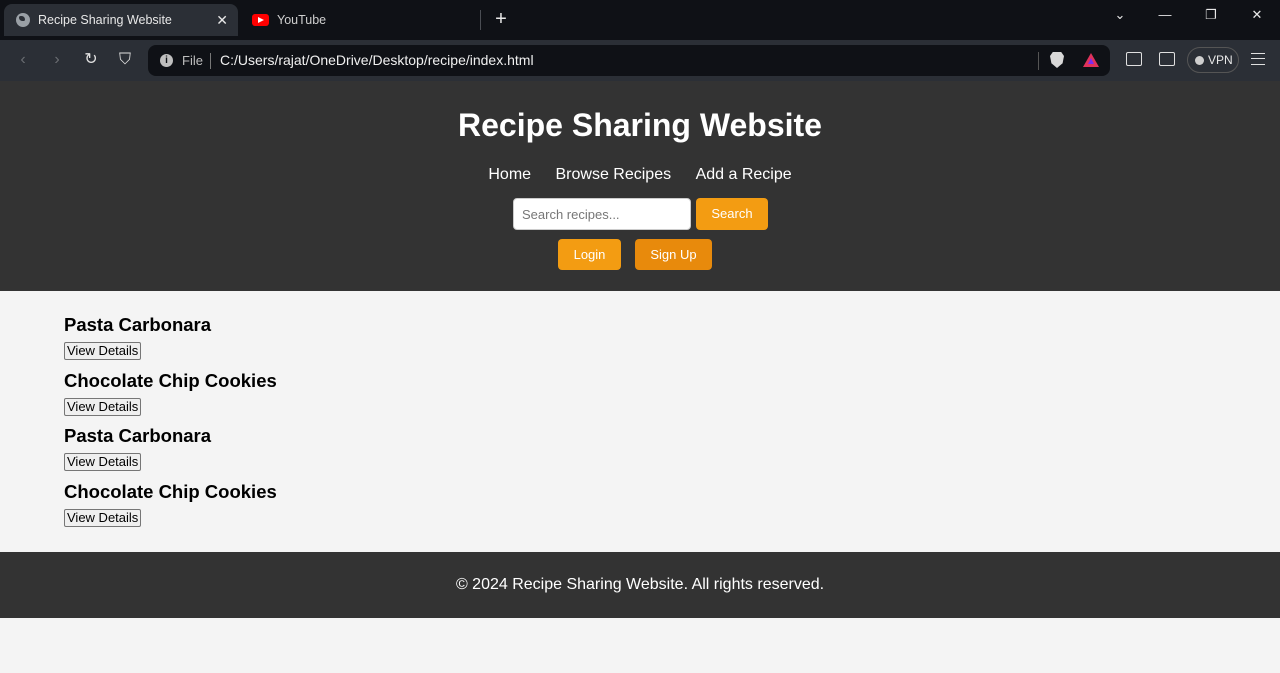  Describe the element at coordinates (1213, 60) in the screenshot. I see `vpn-button: VPN` at that location.